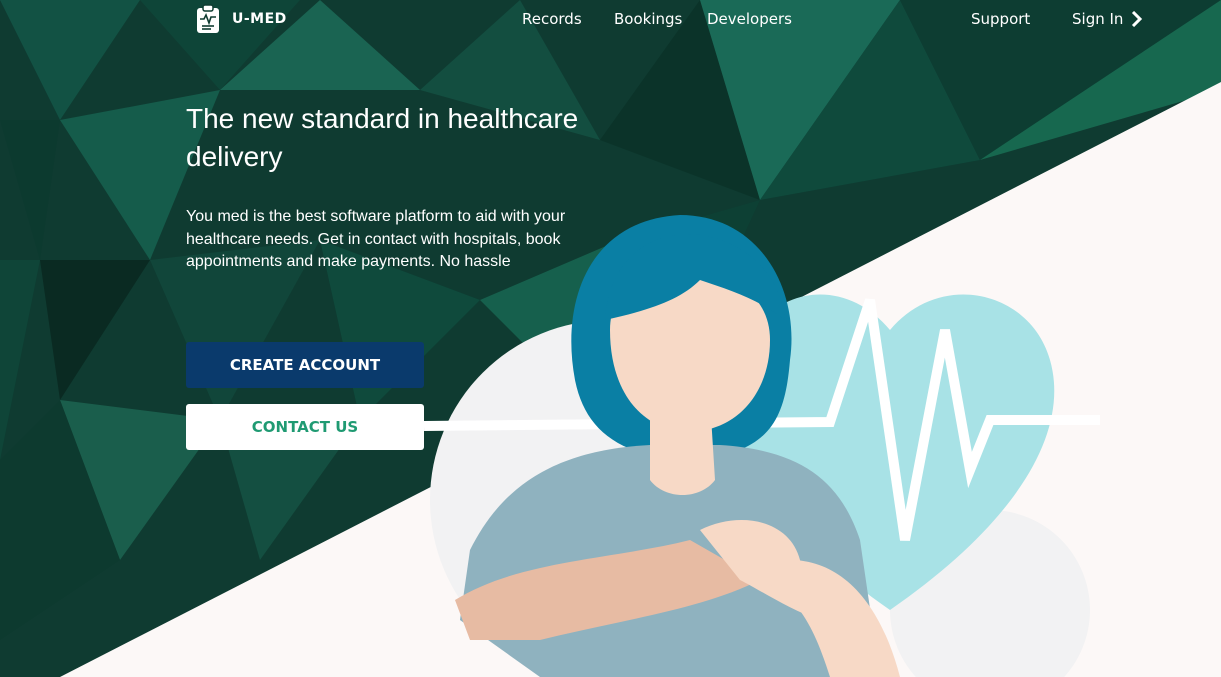  Describe the element at coordinates (1137, 19) in the screenshot. I see `chevron-right-icon` at that location.